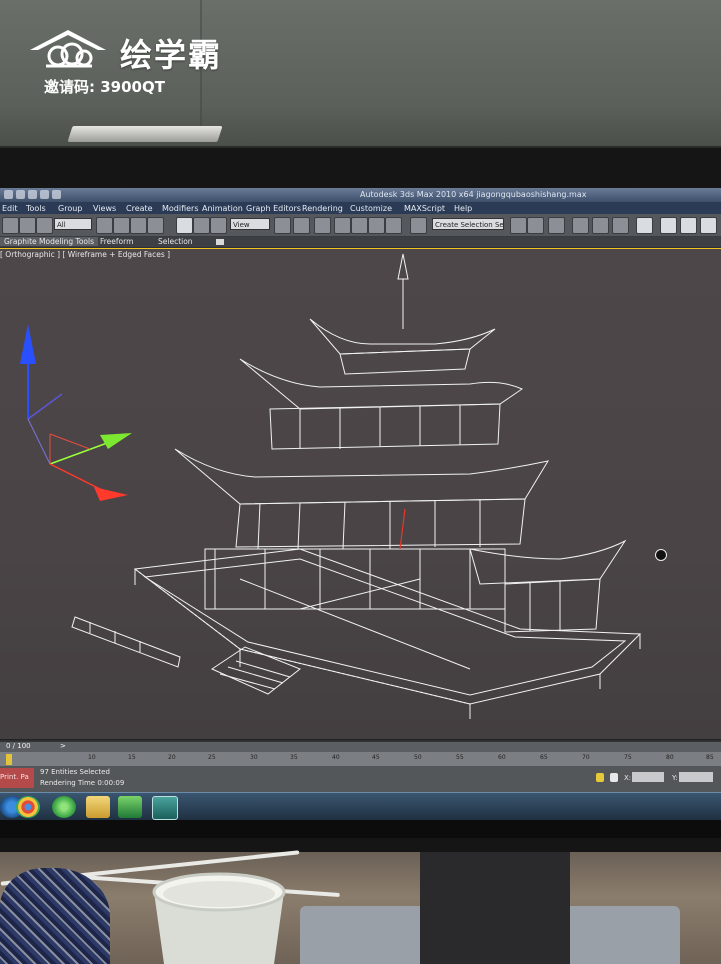 This screenshot has width=721, height=964. What do you see at coordinates (322, 225) in the screenshot?
I see `keyboard-shortcut-icon` at bounding box center [322, 225].